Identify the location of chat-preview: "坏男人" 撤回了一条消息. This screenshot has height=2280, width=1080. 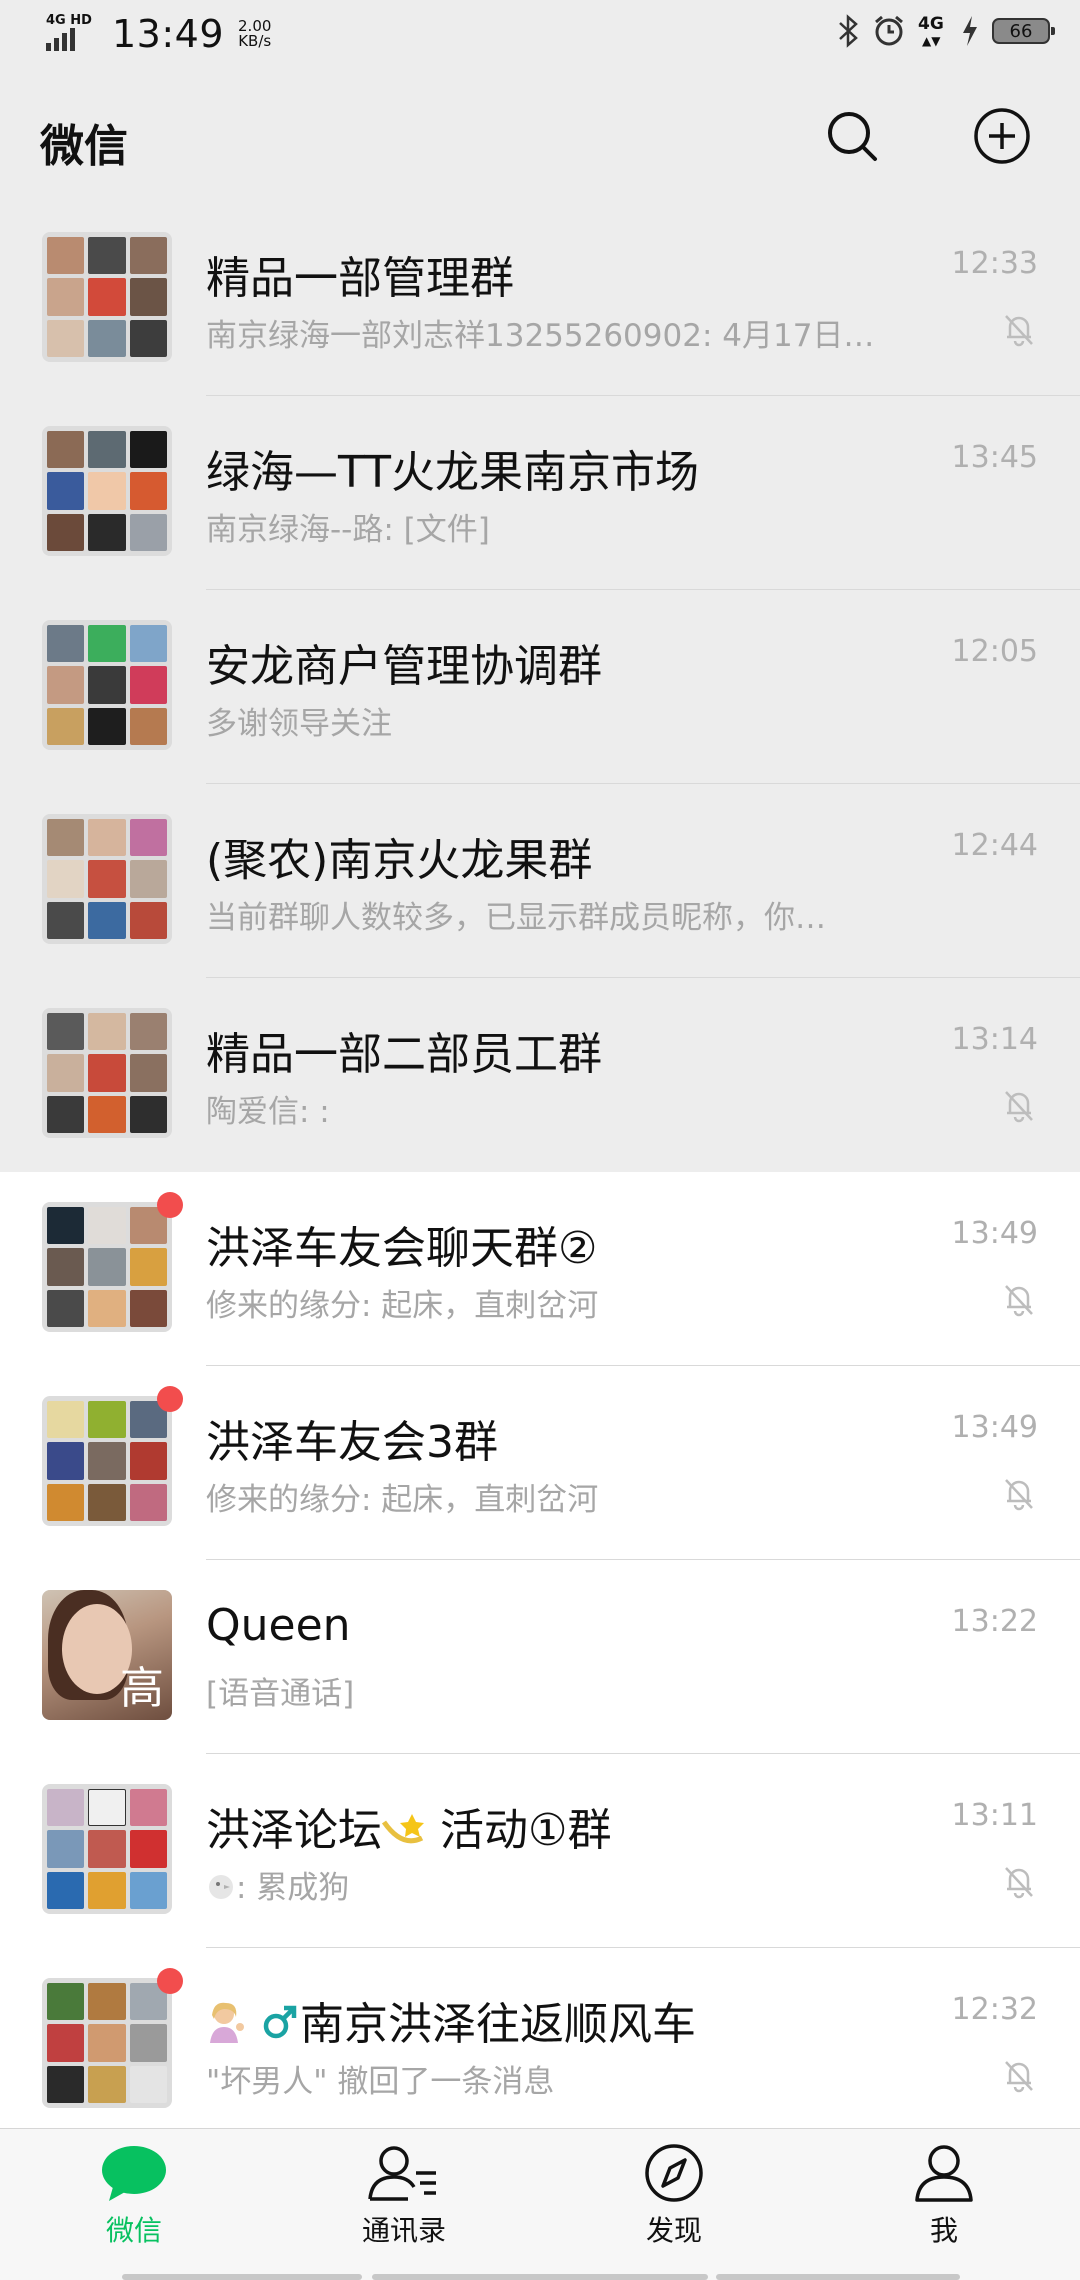
(380, 2082).